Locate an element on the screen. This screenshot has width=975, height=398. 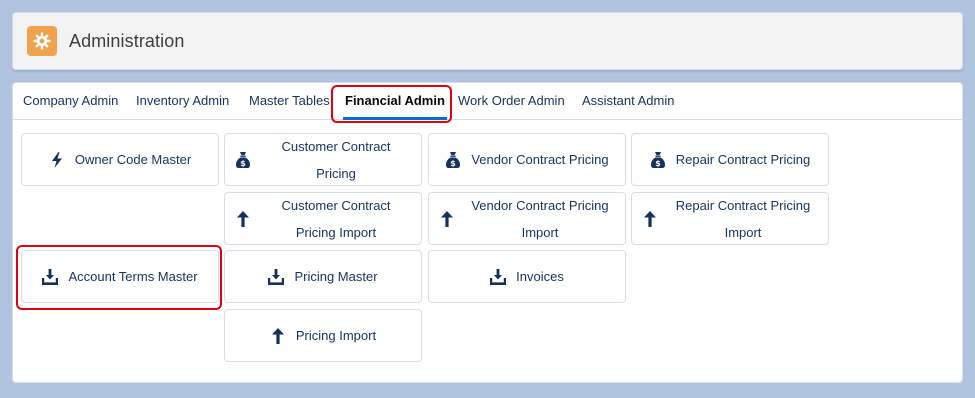
tile-label: Customer Contract Pricing Import is located at coordinates (336, 218).